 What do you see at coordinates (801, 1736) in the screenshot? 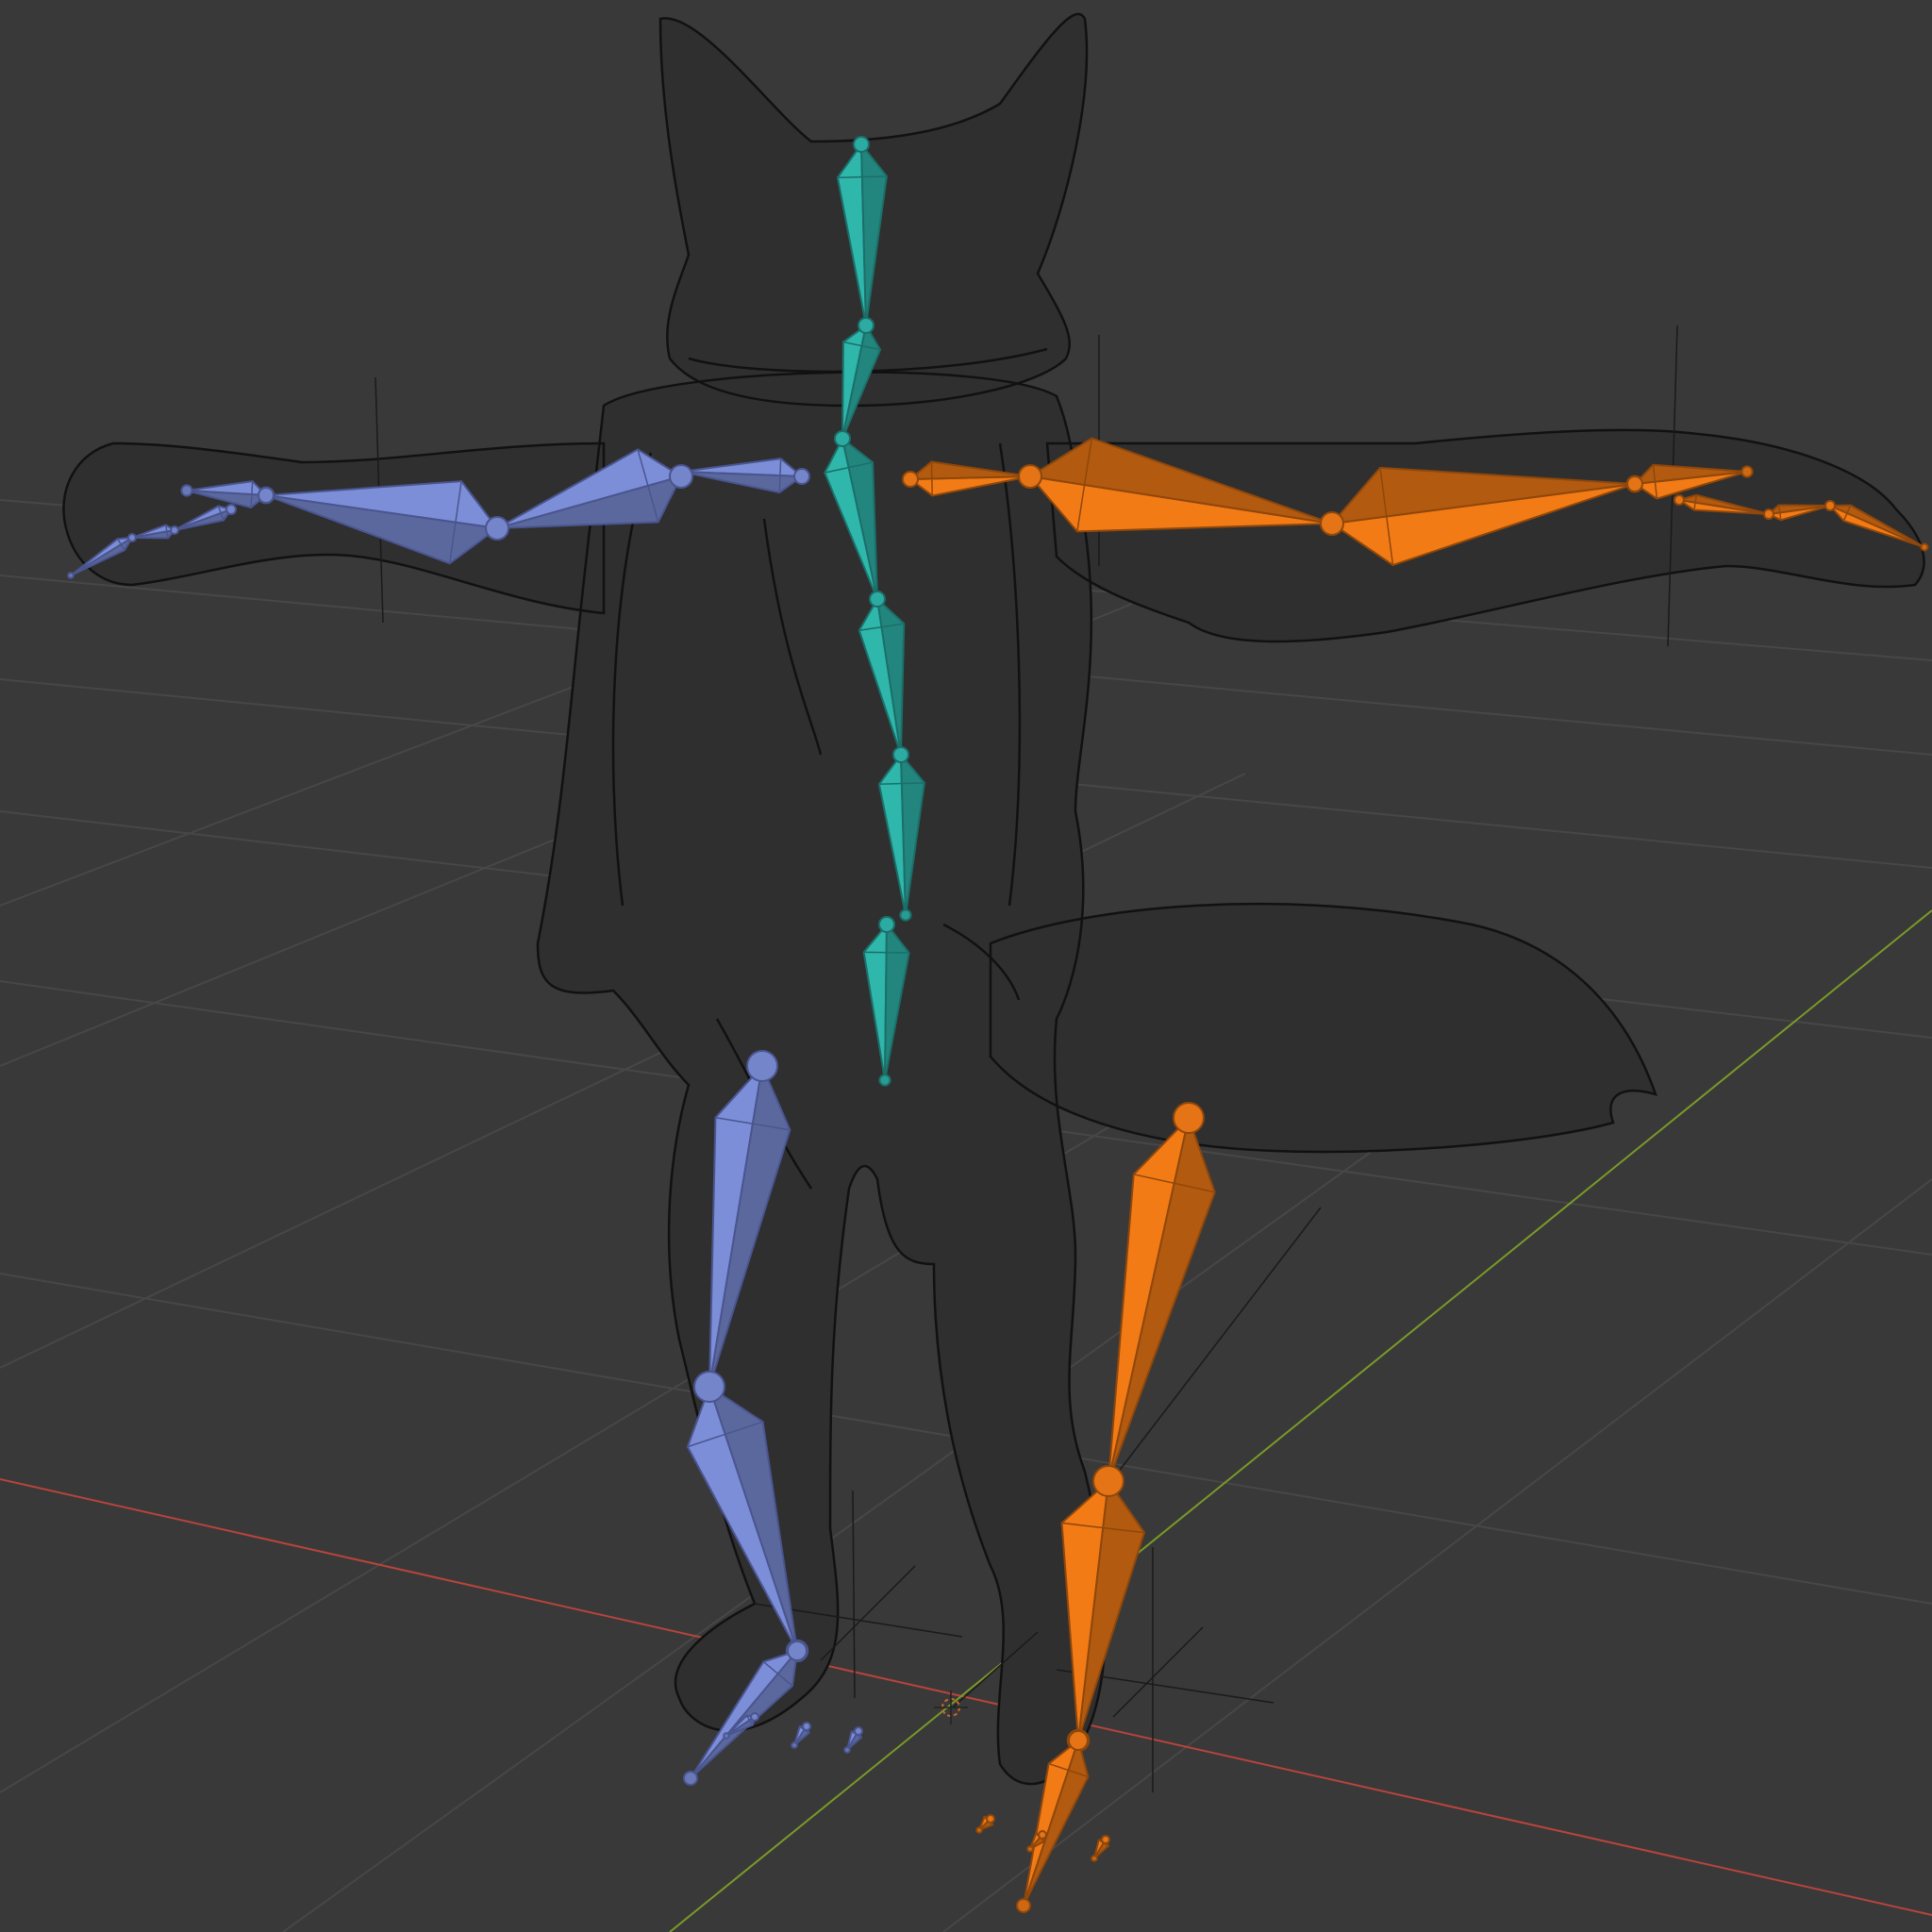
I see `bone-toe2-r` at bounding box center [801, 1736].